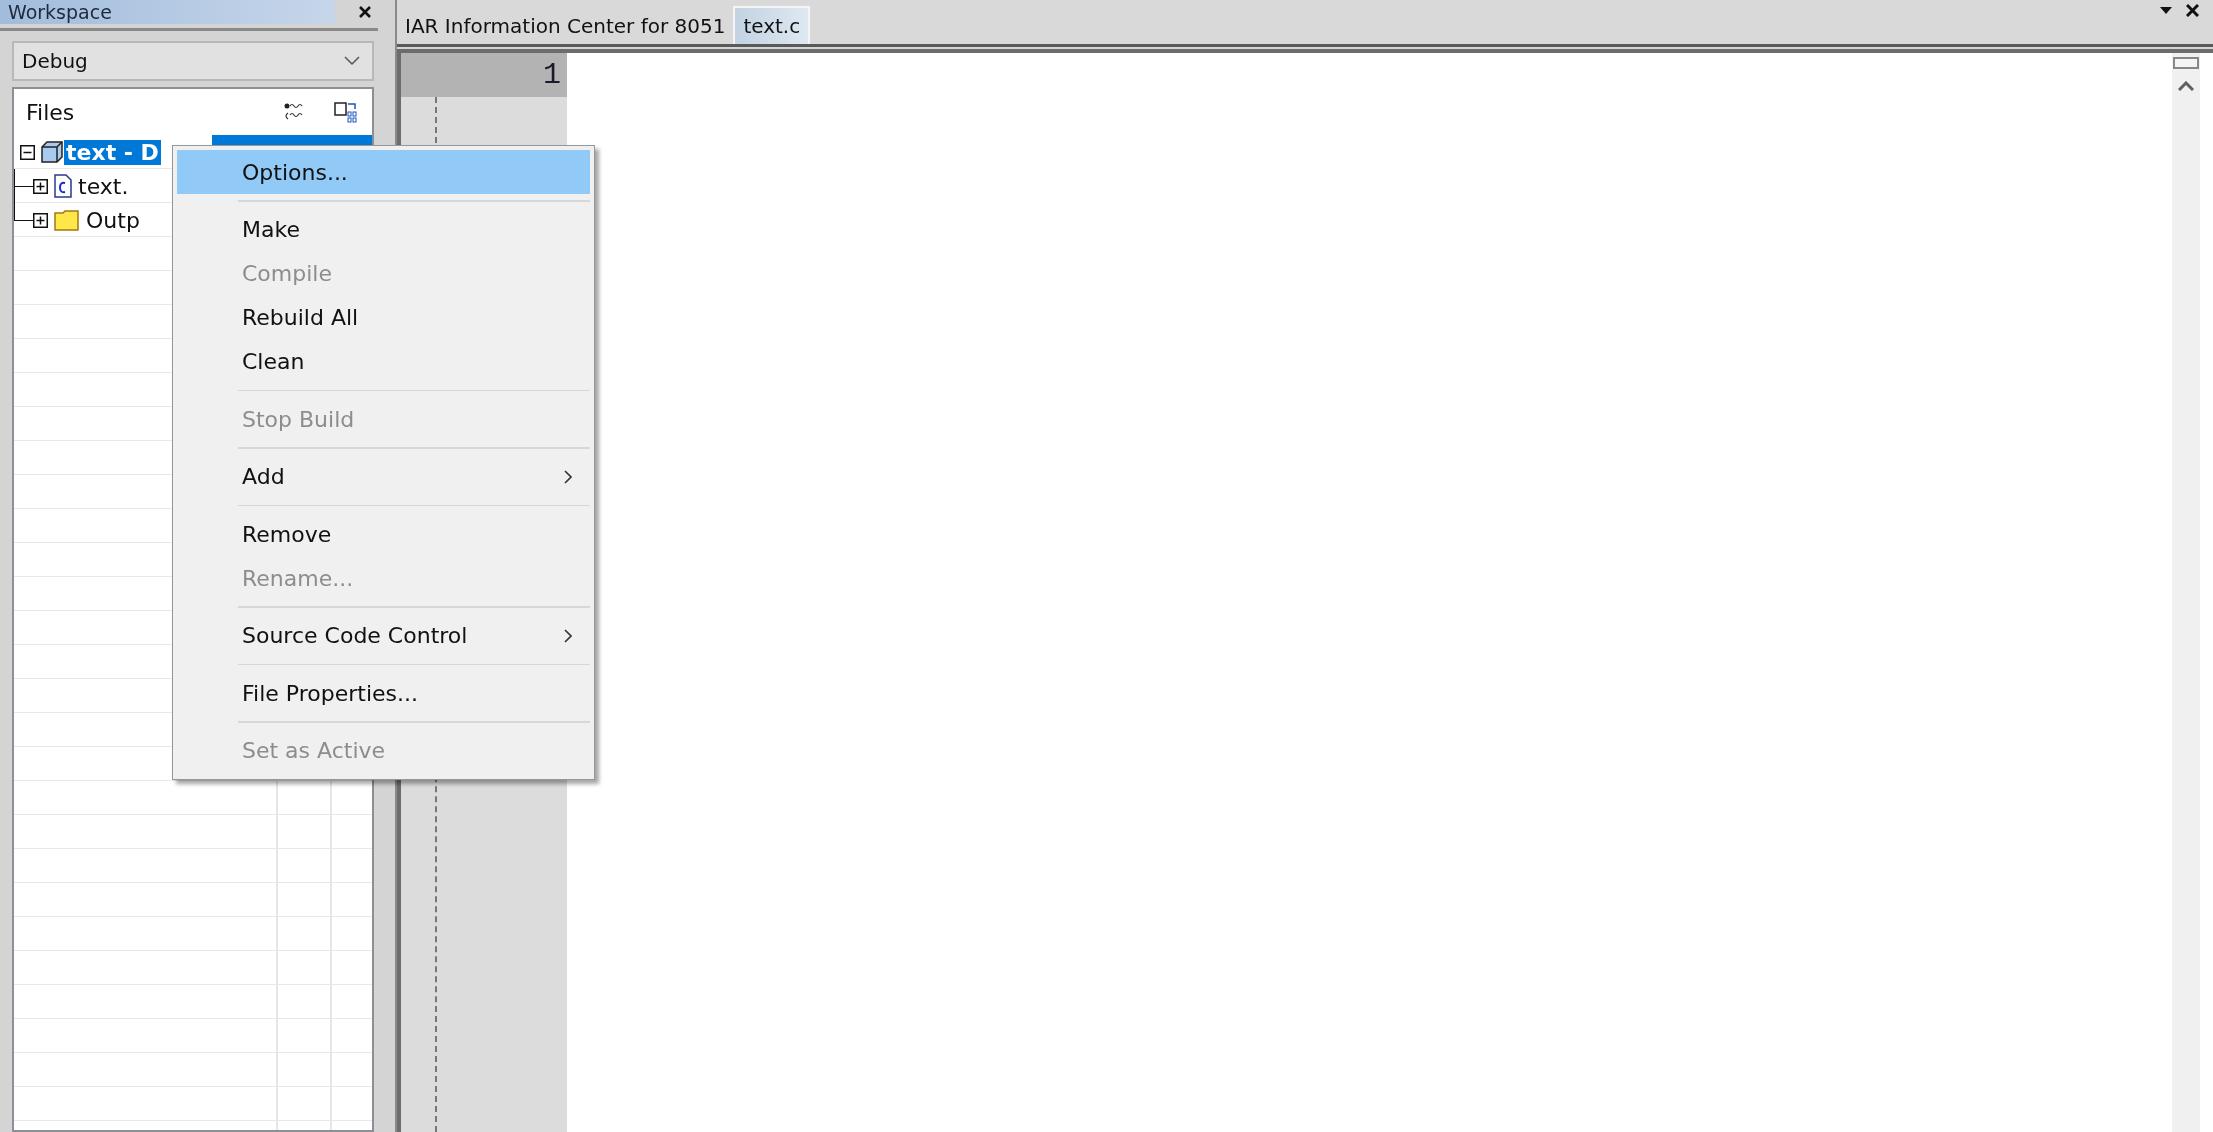 The width and height of the screenshot is (2213, 1132). What do you see at coordinates (193, 61) in the screenshot?
I see `configuration-dropdown: Debug` at bounding box center [193, 61].